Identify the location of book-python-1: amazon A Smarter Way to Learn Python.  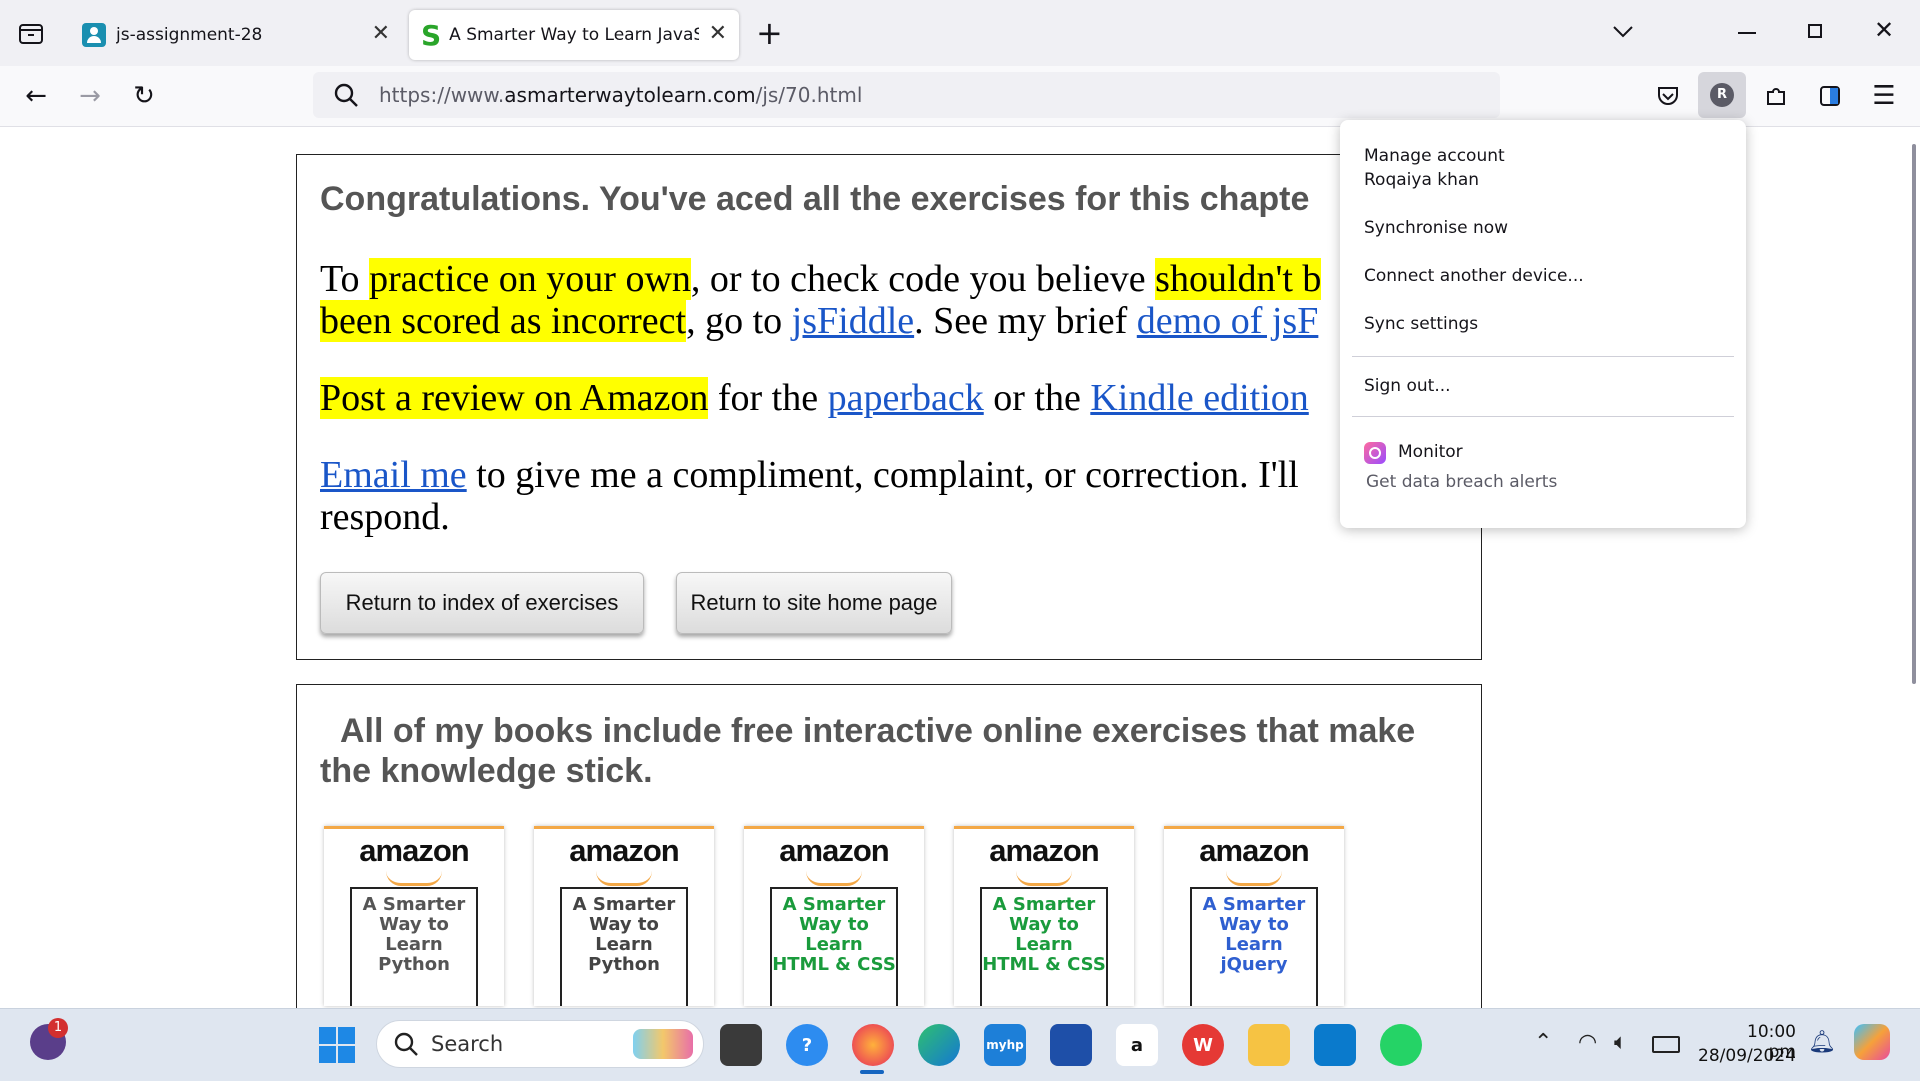
(414, 916).